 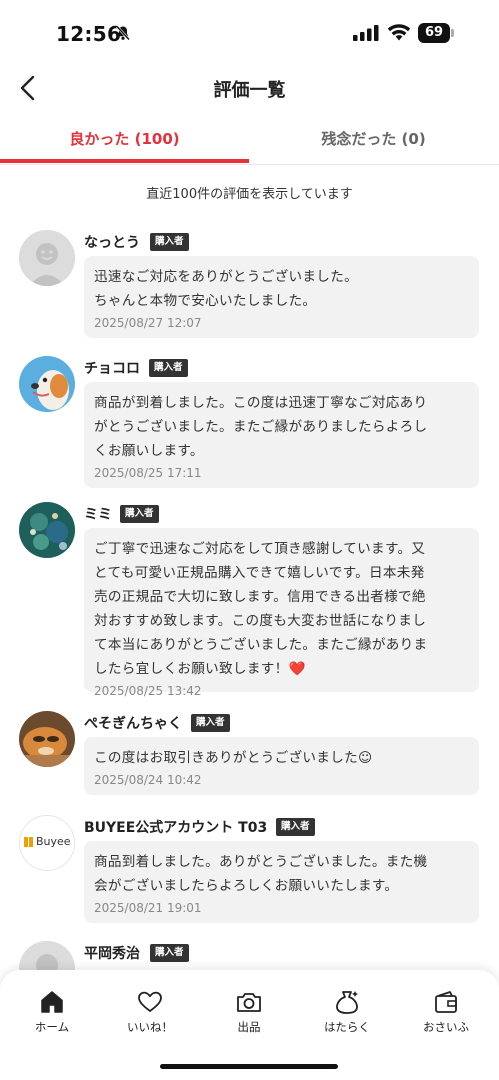 I want to click on nav-label: はたらく, so click(x=347, y=1027).